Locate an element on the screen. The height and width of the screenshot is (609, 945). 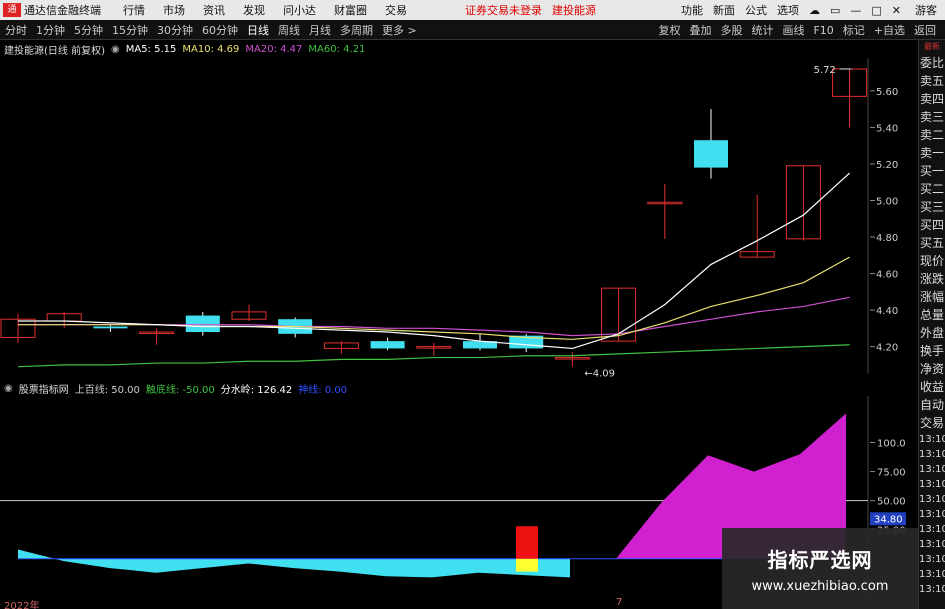
period-tab-multi: 多周期 is located at coordinates (356, 30).